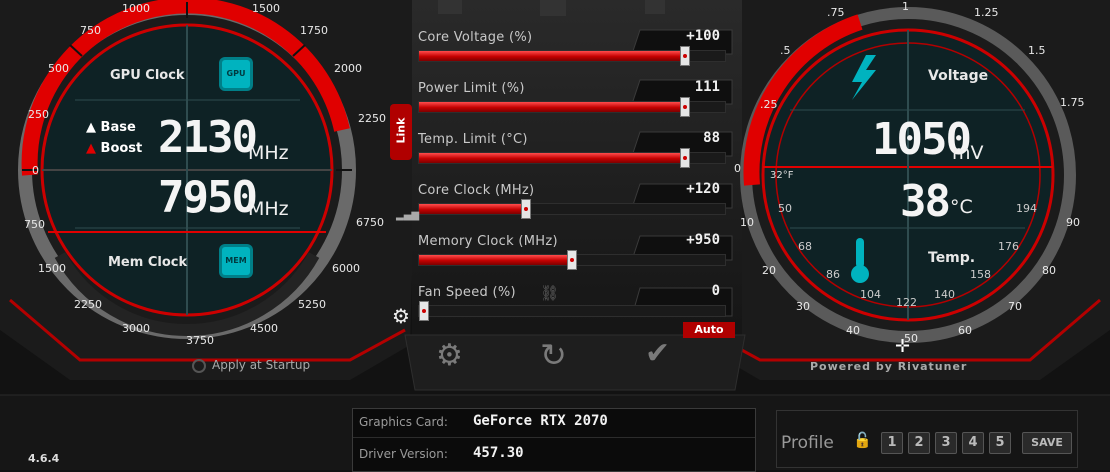 The image size is (1110, 472). What do you see at coordinates (986, 12) in the screenshot?
I see `right-tick-125: 1.25` at bounding box center [986, 12].